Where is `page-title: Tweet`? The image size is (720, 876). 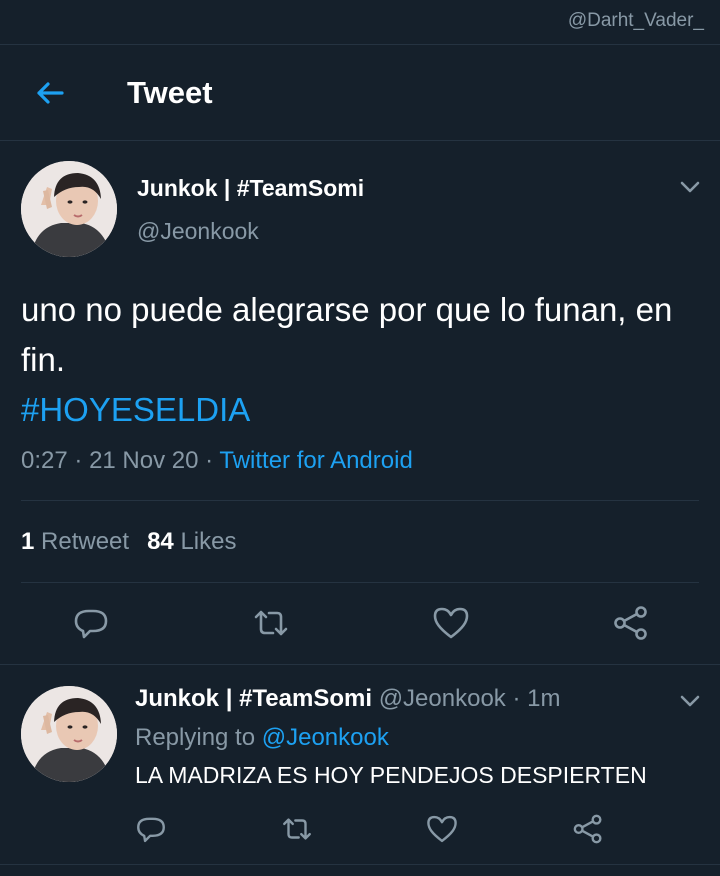 page-title: Tweet is located at coordinates (170, 92).